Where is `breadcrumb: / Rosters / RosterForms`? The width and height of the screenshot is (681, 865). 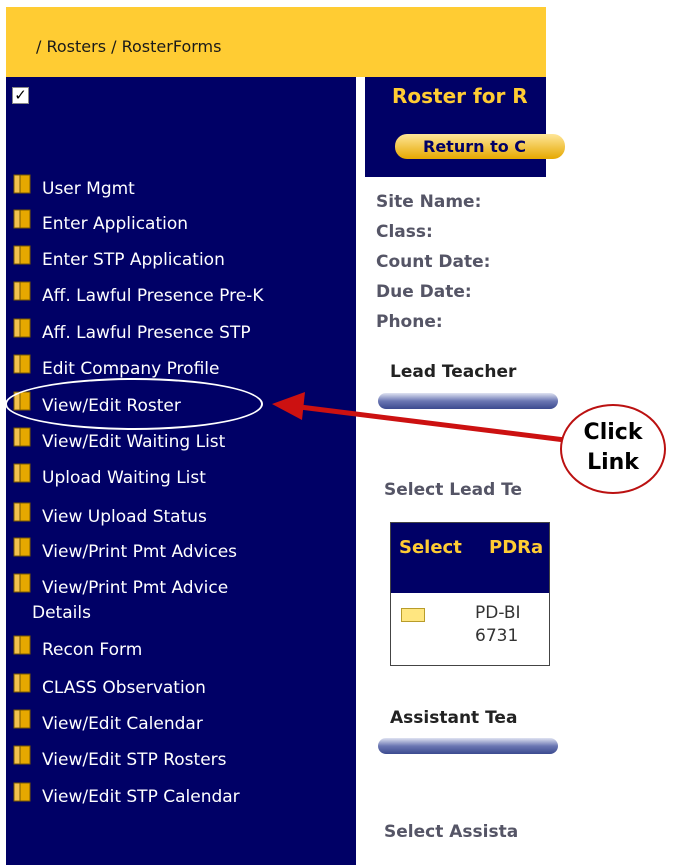
breadcrumb: / Rosters / RosterForms is located at coordinates (129, 46).